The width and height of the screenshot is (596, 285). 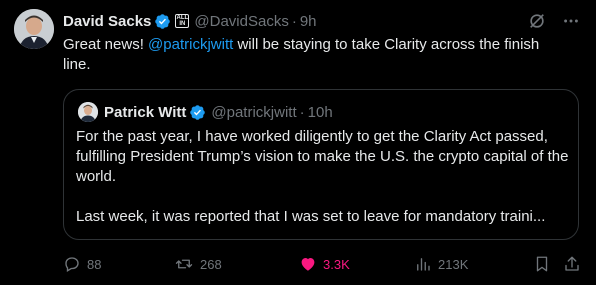 What do you see at coordinates (184, 264) in the screenshot?
I see `repost-icon` at bounding box center [184, 264].